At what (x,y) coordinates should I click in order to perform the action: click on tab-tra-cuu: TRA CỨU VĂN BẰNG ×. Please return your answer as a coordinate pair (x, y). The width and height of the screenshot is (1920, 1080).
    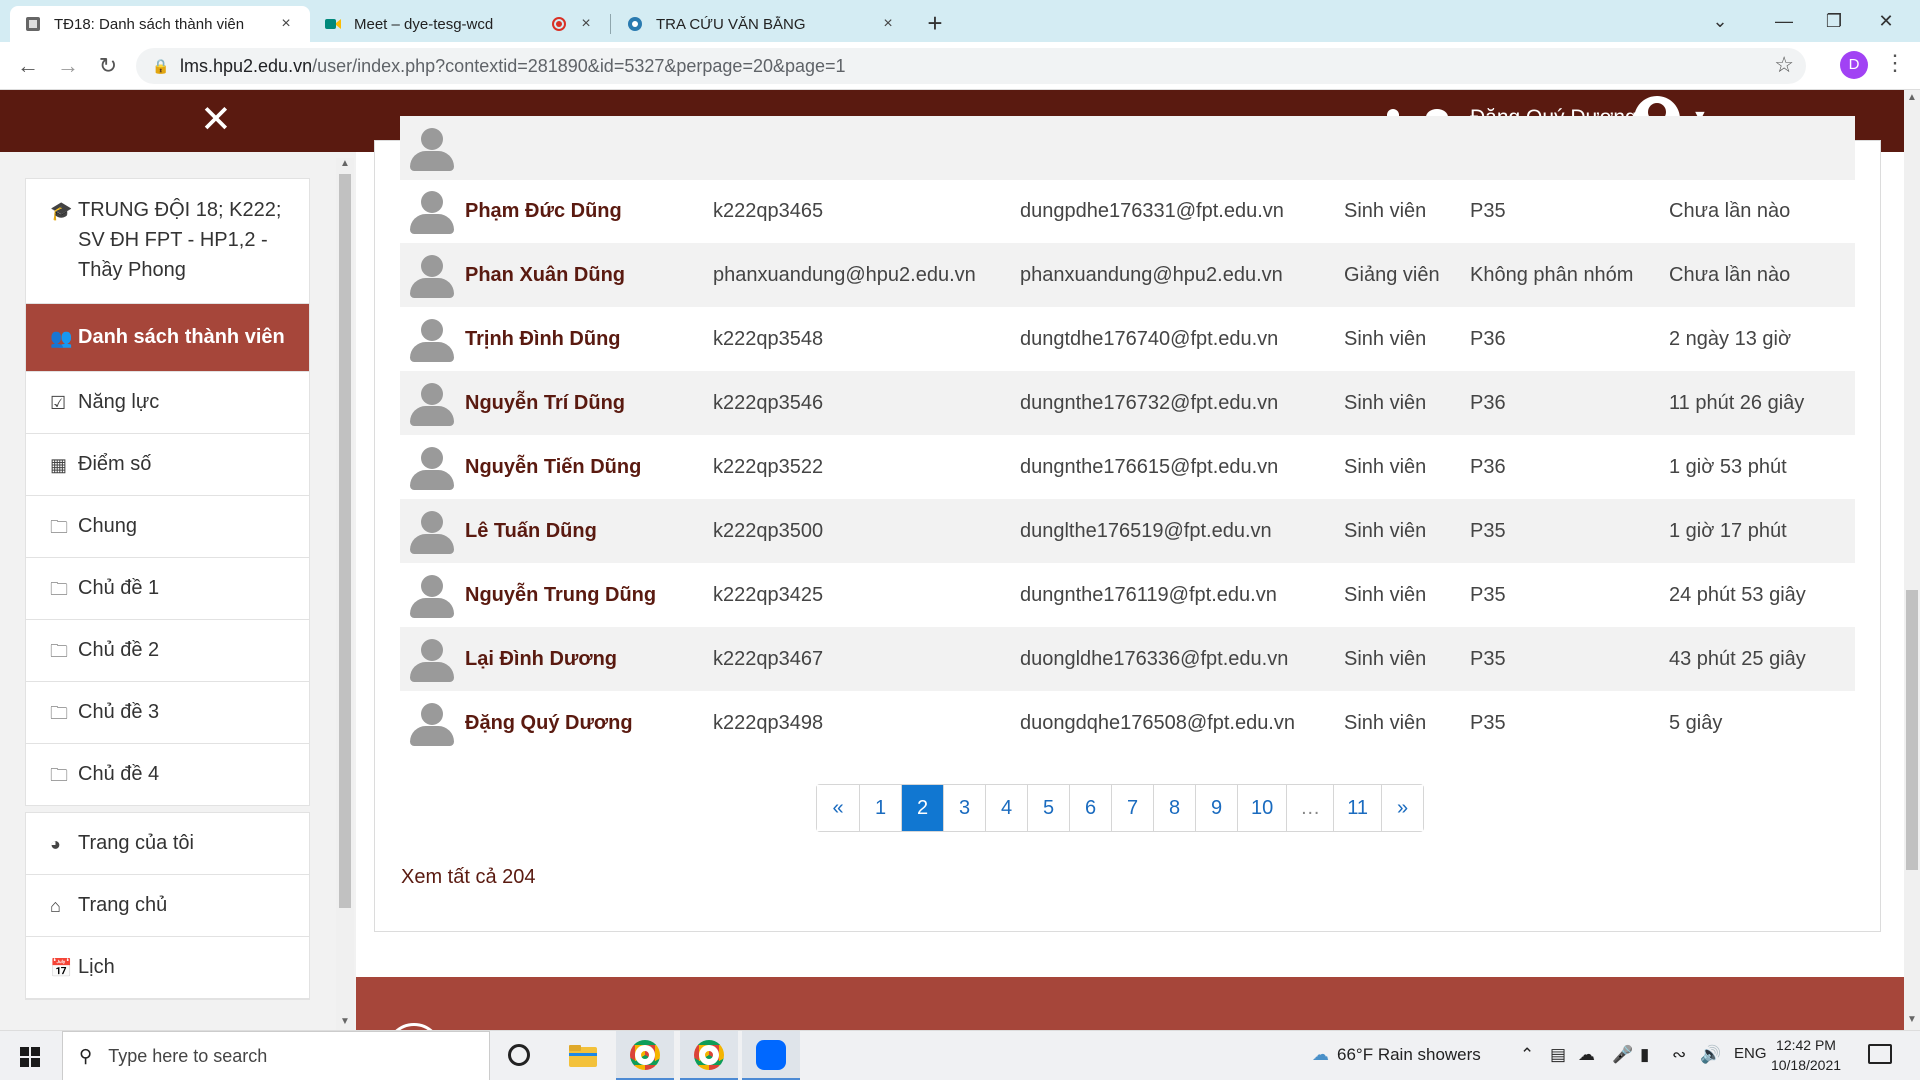
    Looking at the image, I should click on (762, 24).